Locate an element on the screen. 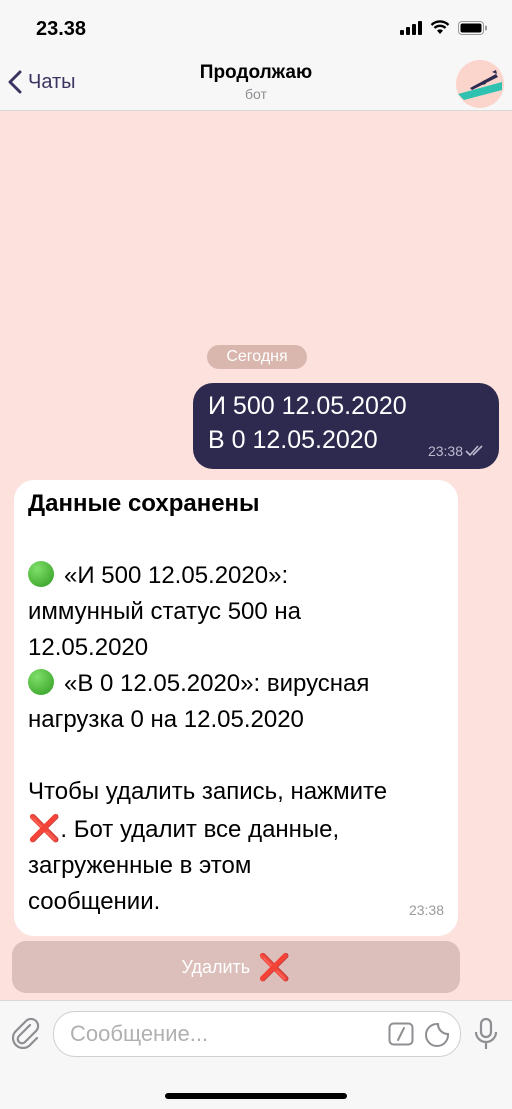 The height and width of the screenshot is (1109, 512). delete-inline-button: Удалить ❌ is located at coordinates (236, 967).